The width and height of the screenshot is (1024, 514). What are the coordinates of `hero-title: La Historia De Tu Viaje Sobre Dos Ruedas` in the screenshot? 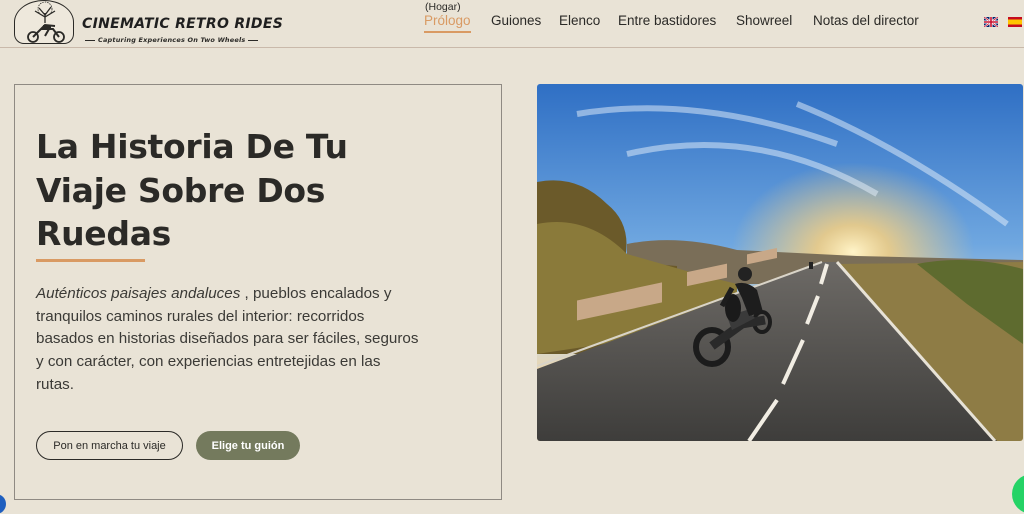 It's located at (256, 190).